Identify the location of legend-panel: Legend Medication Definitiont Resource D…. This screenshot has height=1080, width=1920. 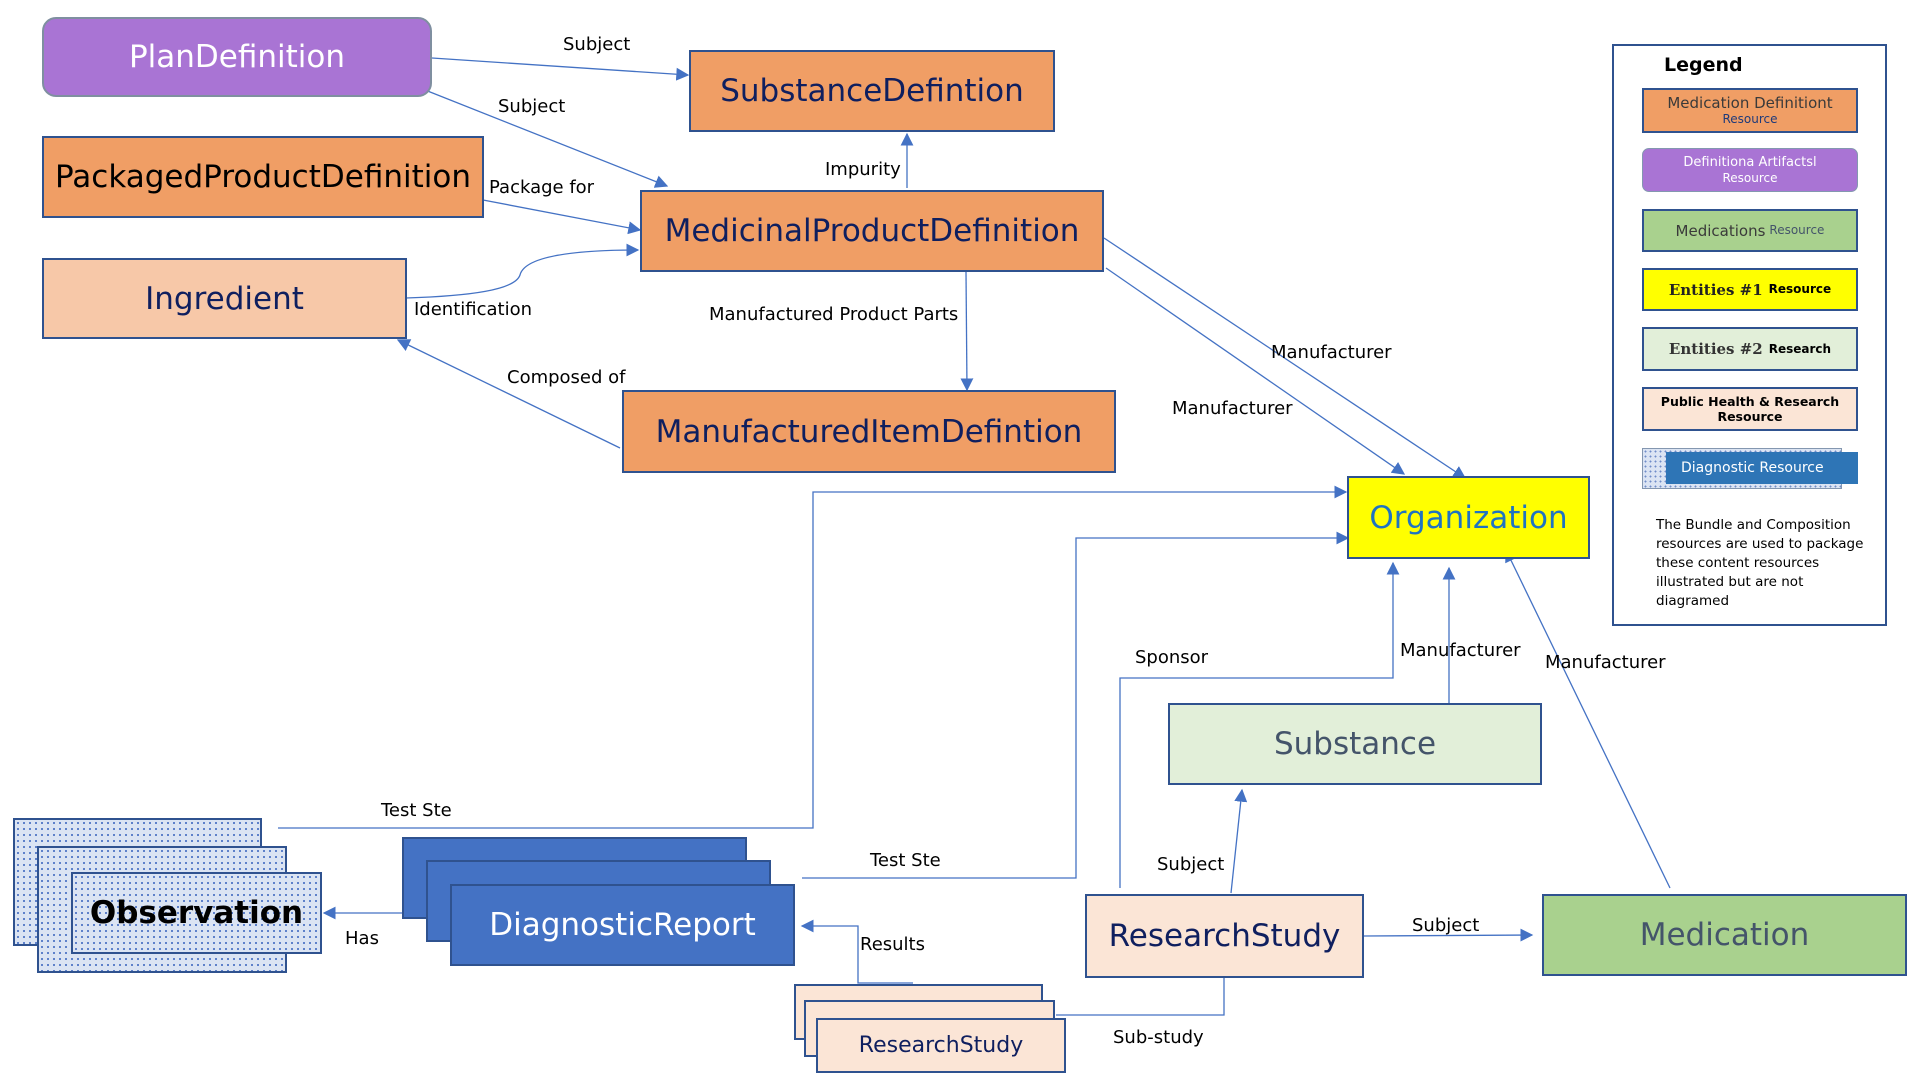
(1749, 335).